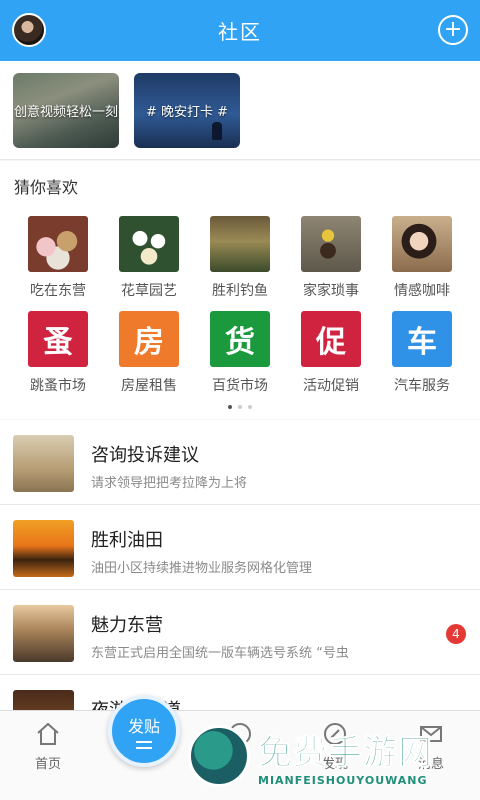  I want to click on category-car-service: 车 汽车服务, so click(422, 353).